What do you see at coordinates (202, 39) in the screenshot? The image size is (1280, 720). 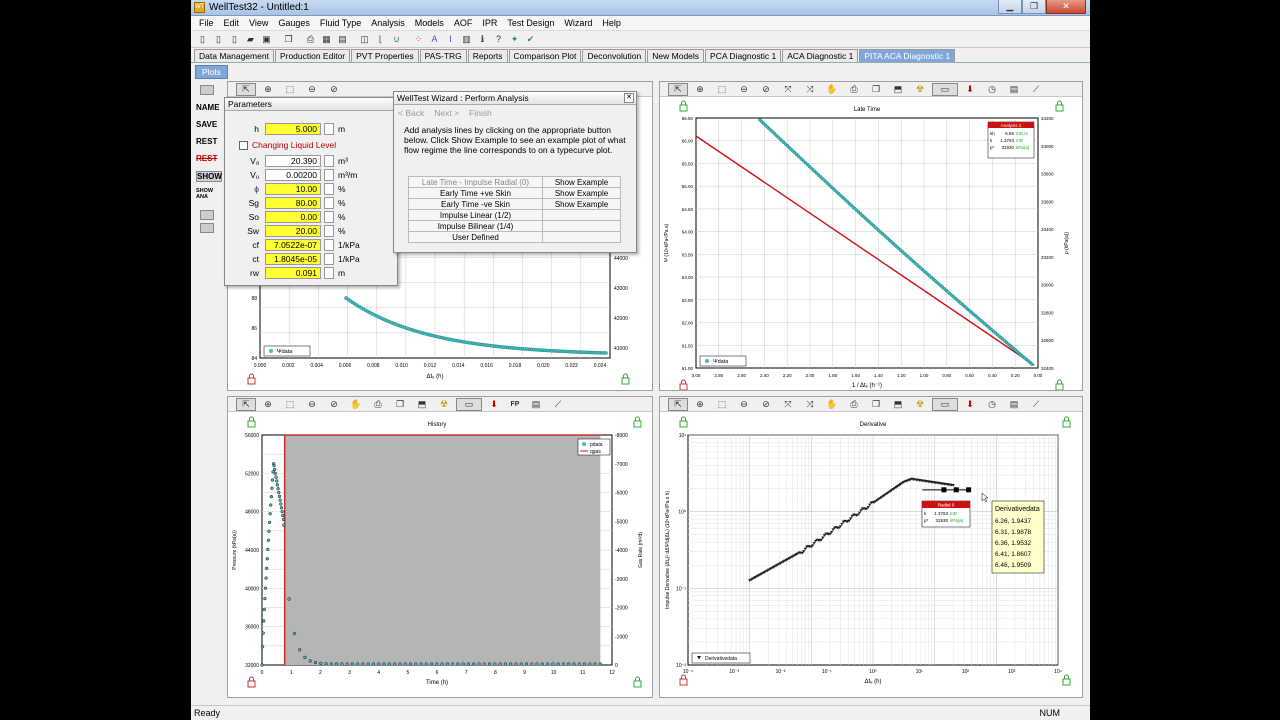 I see `new-file-icon: ▯` at bounding box center [202, 39].